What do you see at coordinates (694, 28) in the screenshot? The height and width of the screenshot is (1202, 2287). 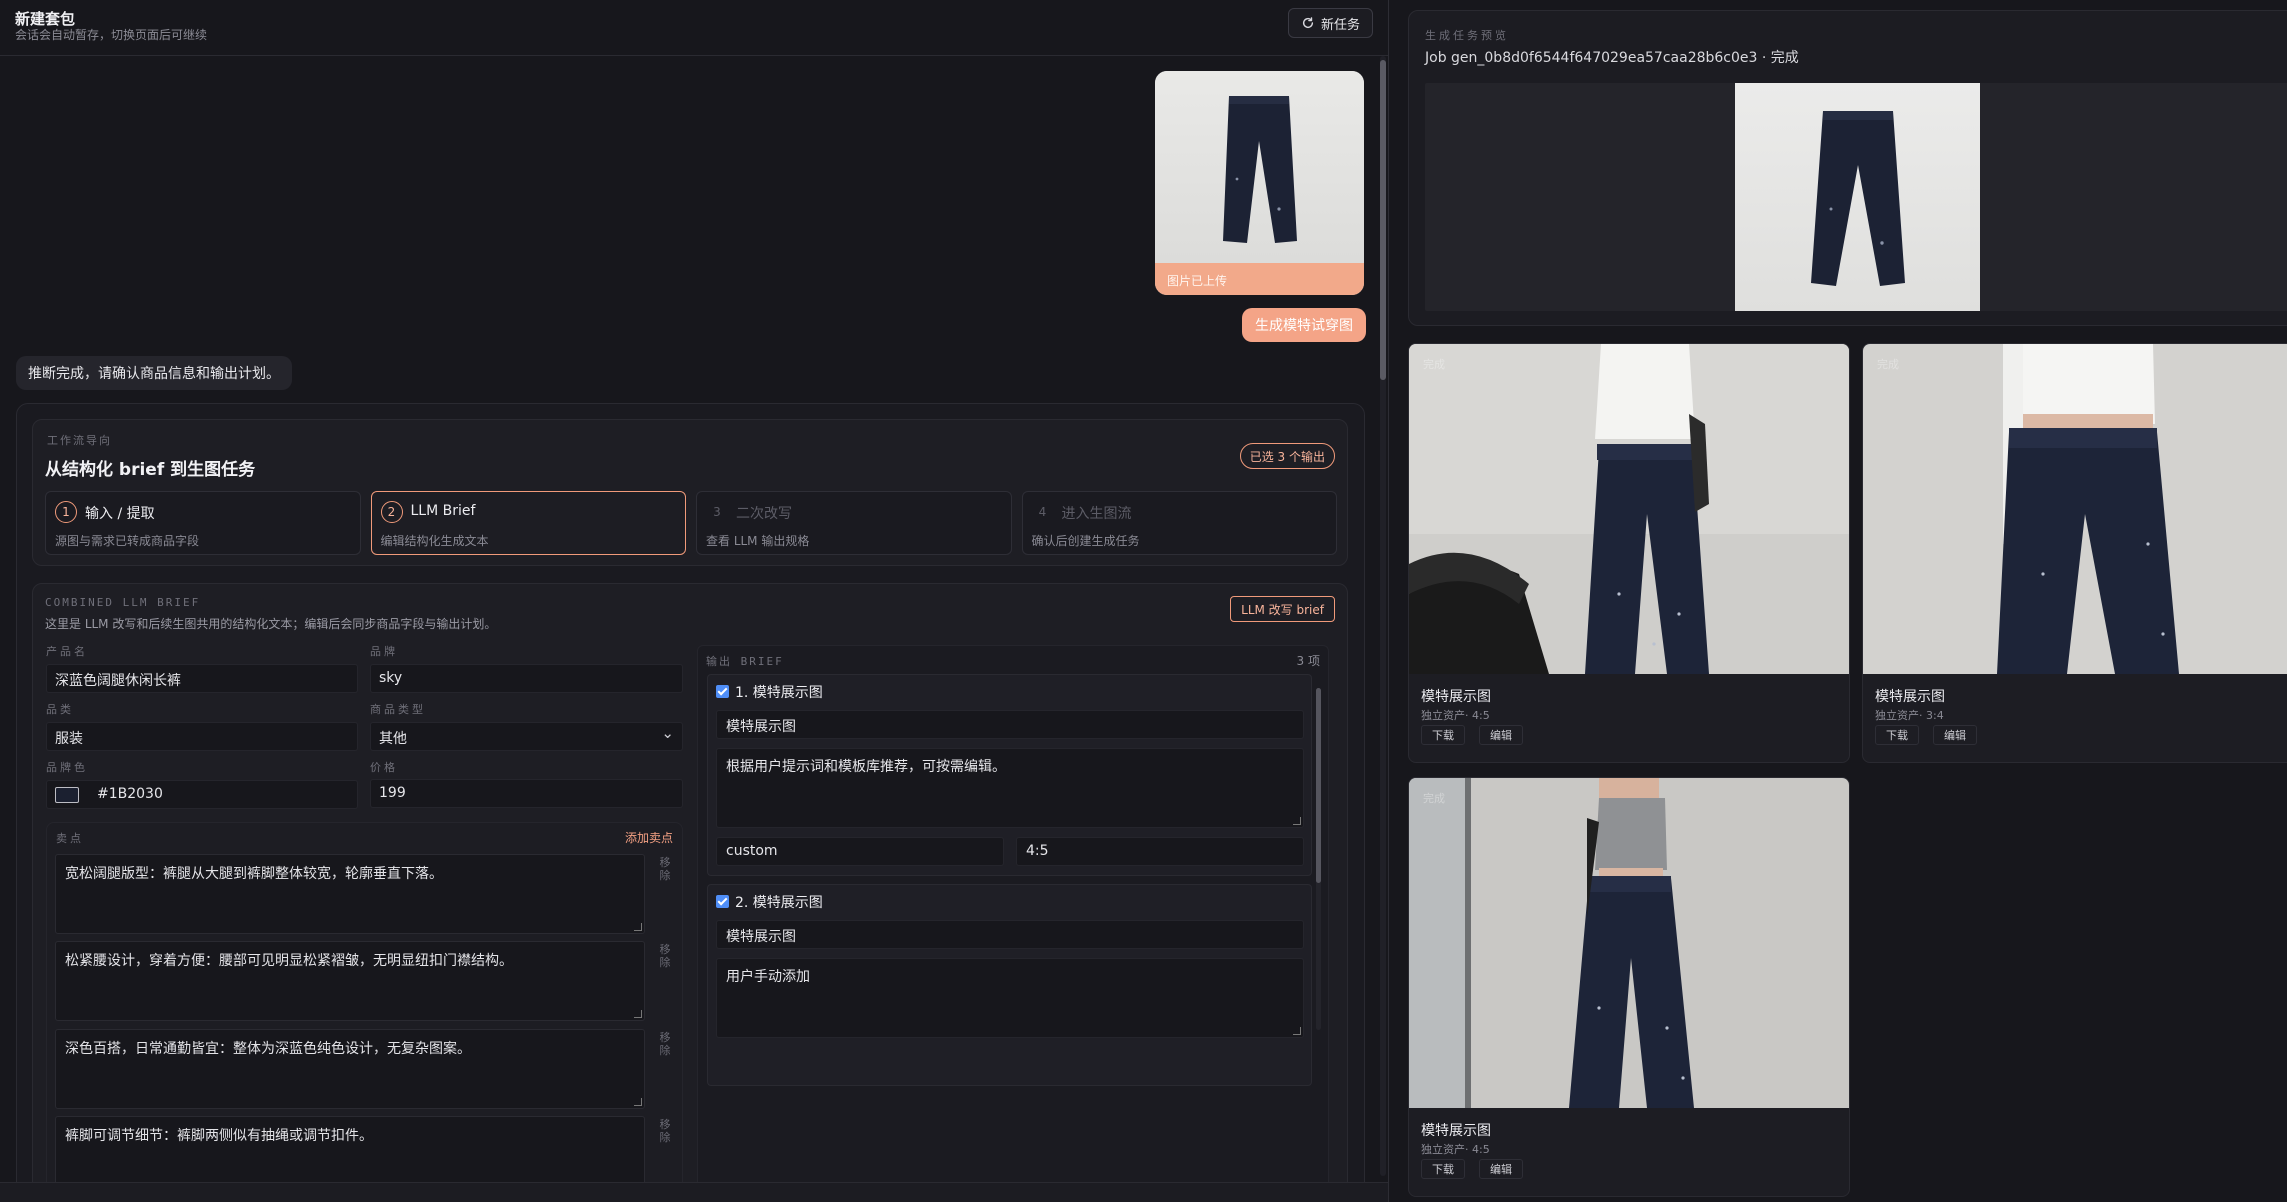 I see `top-bar: 新建套包 会话会自动暂存，切换页面后可继续 新任务` at bounding box center [694, 28].